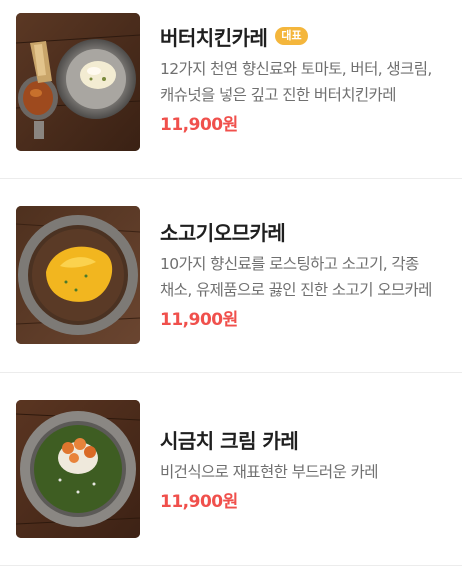 The image size is (462, 567). I want to click on menu-item-title: 버터치킨카레, so click(214, 37).